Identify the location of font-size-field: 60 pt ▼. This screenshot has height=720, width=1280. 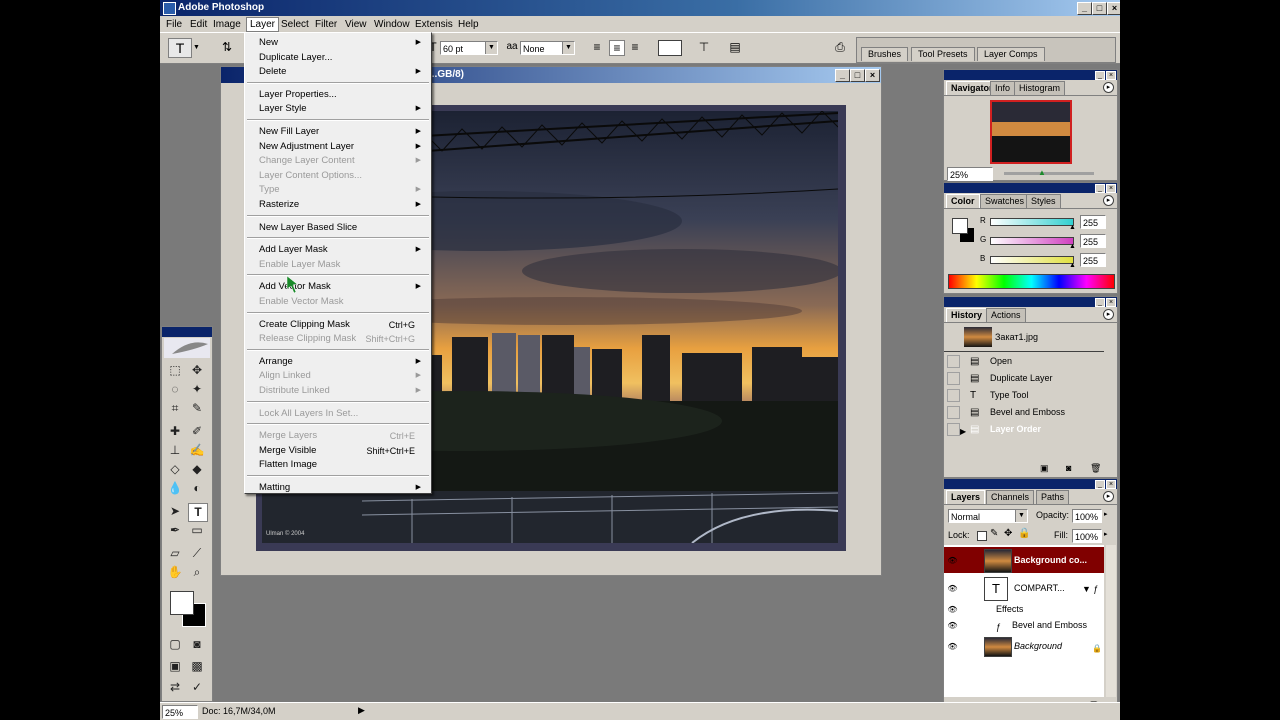
(469, 48).